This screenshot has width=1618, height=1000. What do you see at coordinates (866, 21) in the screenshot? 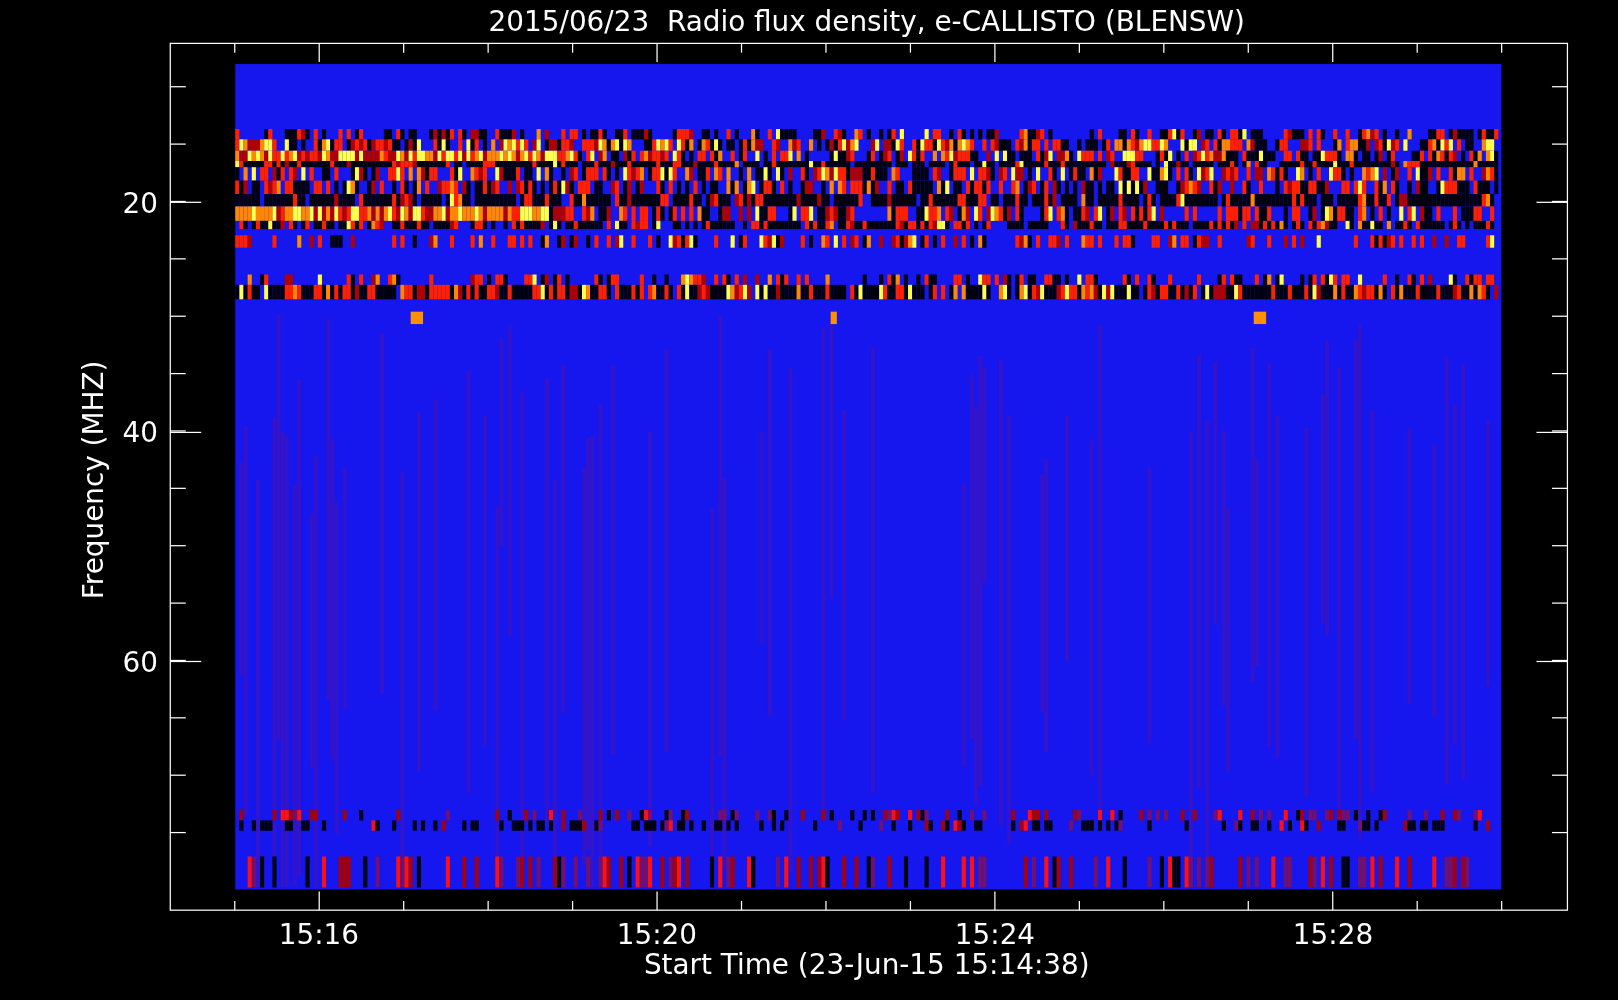
I see `plot-title: 2015/06/23 Radio flux density, e-CALLISTO (BLENSW)` at bounding box center [866, 21].